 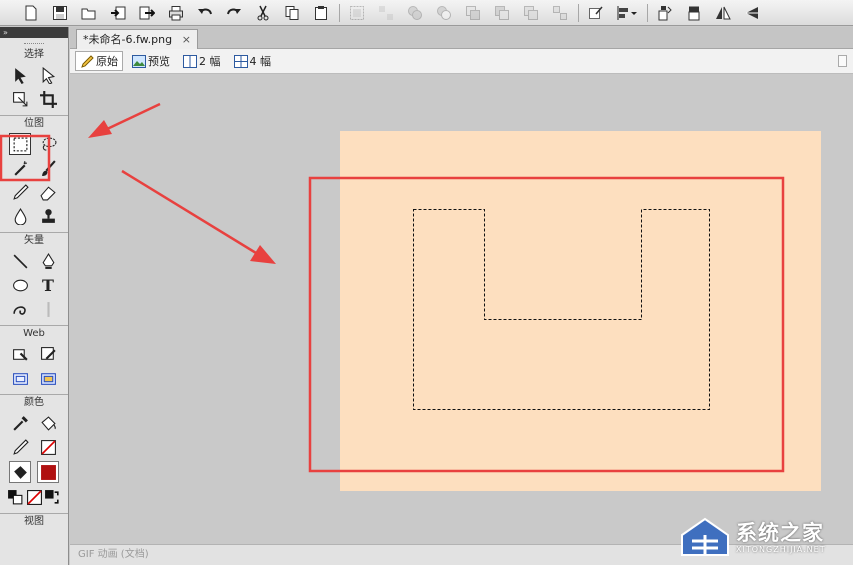 I want to click on stamp-icon, so click(x=48, y=215).